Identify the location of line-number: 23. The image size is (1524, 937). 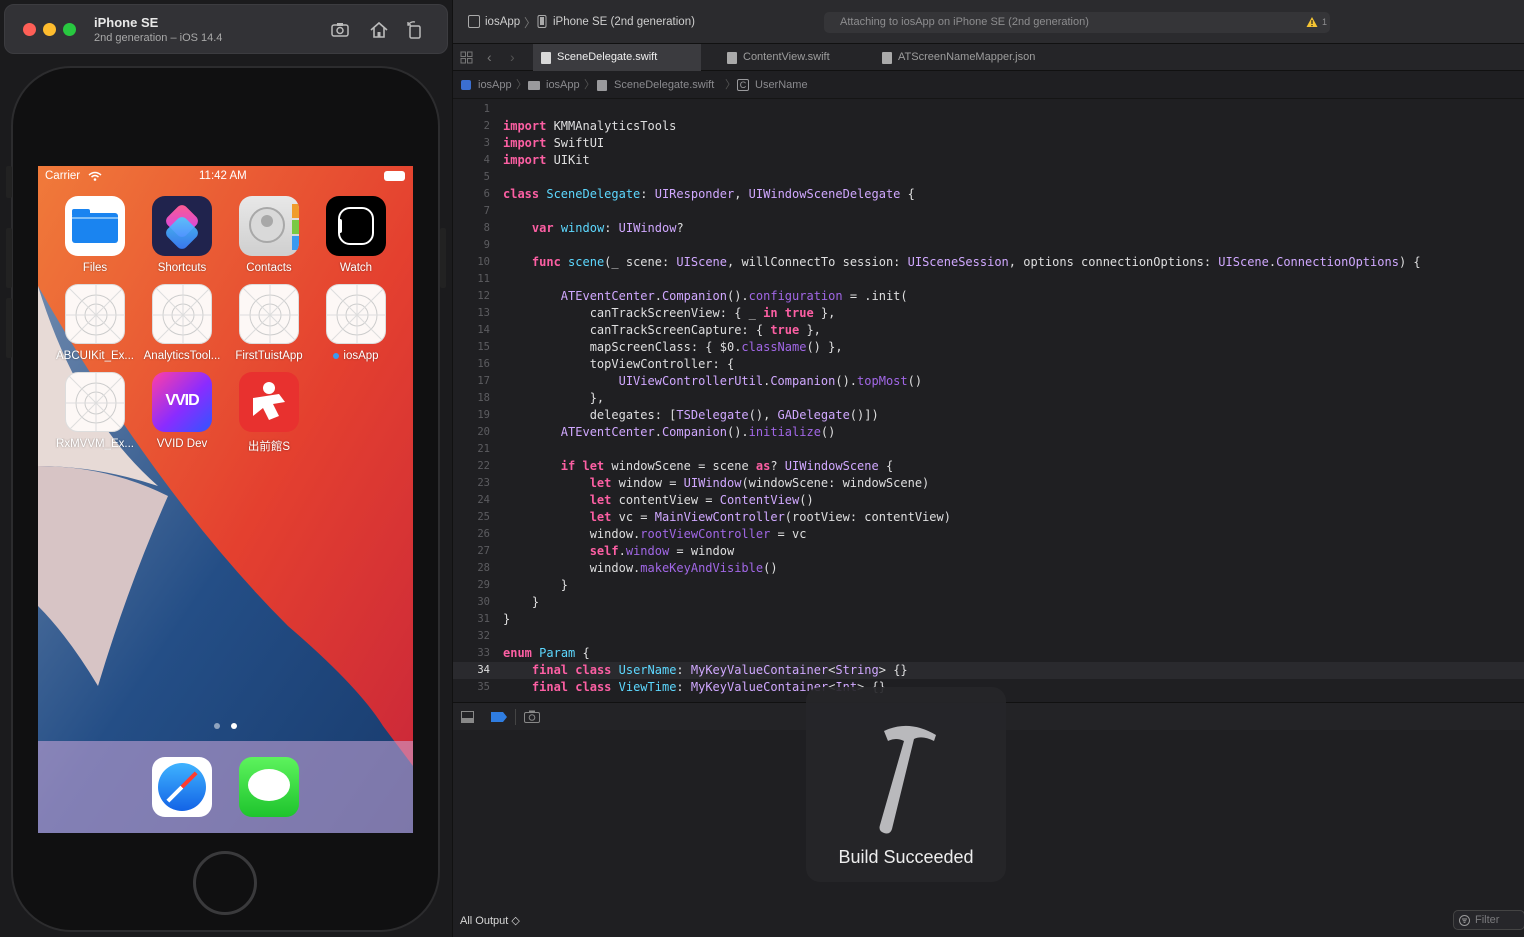
(483, 483).